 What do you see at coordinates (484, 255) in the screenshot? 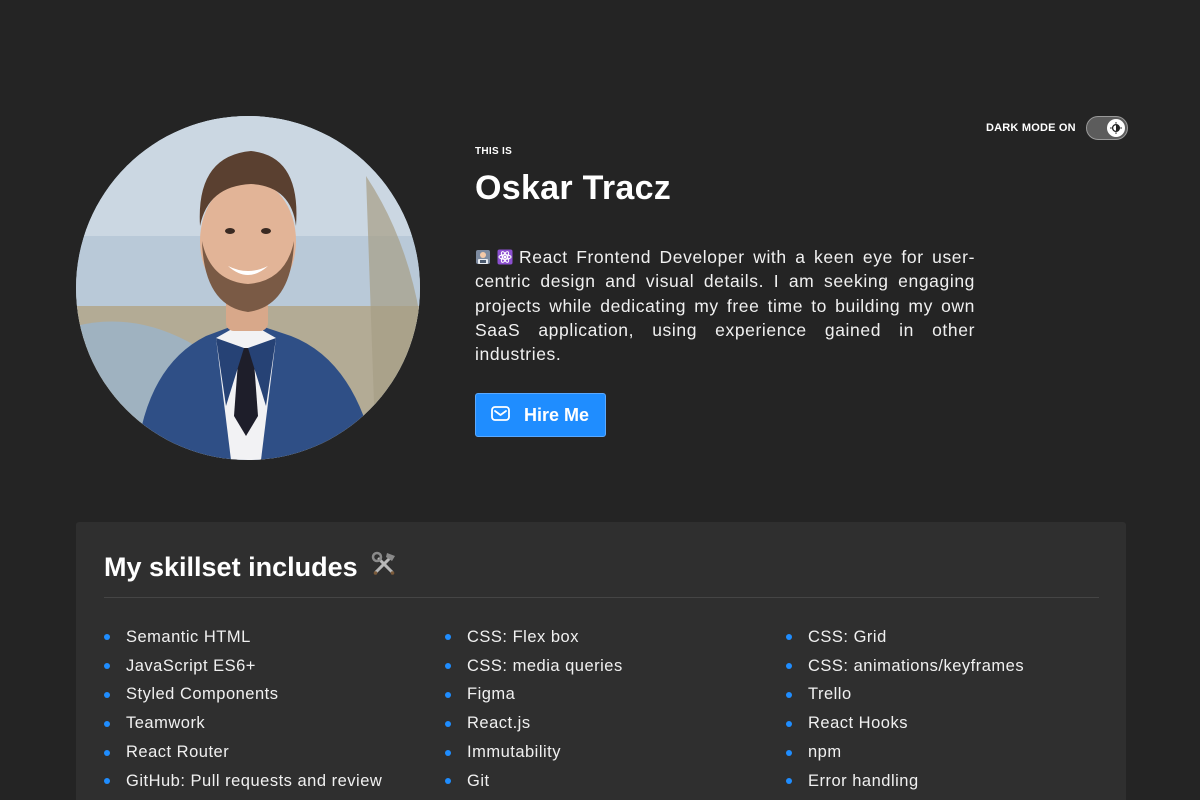
I see `man-technologist-emoji-icon` at bounding box center [484, 255].